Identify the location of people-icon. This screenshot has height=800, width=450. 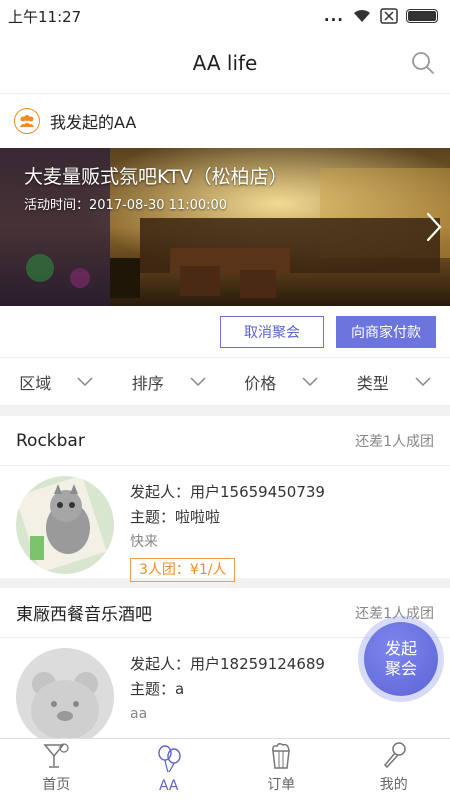
(27, 121).